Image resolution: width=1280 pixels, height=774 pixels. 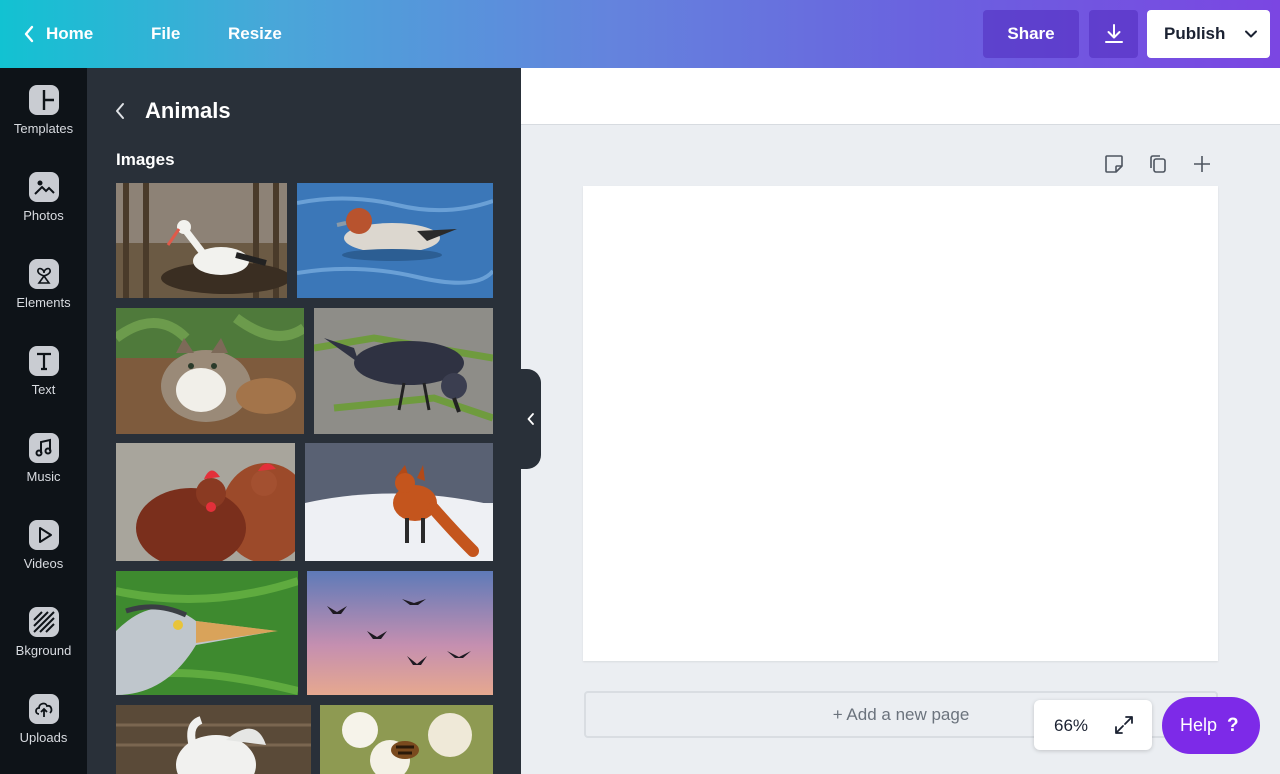 I want to click on rail-item-photos: Photos, so click(x=43, y=195).